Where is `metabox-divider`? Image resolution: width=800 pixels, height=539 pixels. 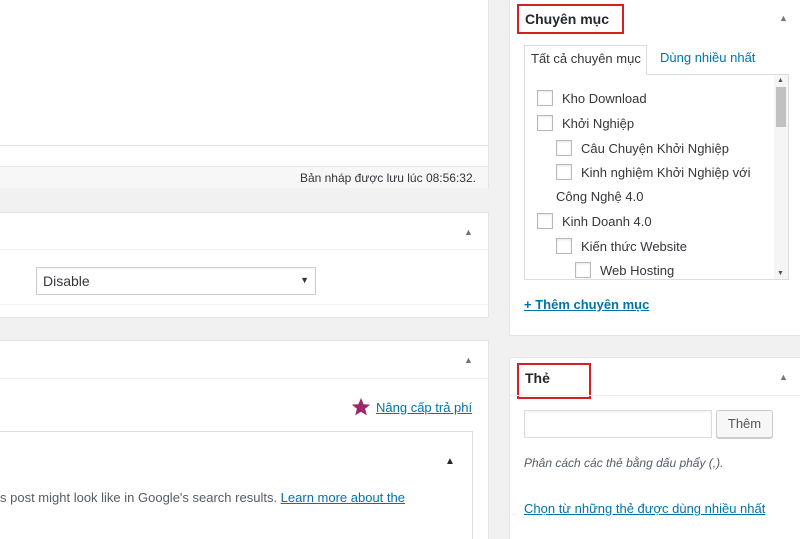 metabox-divider is located at coordinates (244, 304).